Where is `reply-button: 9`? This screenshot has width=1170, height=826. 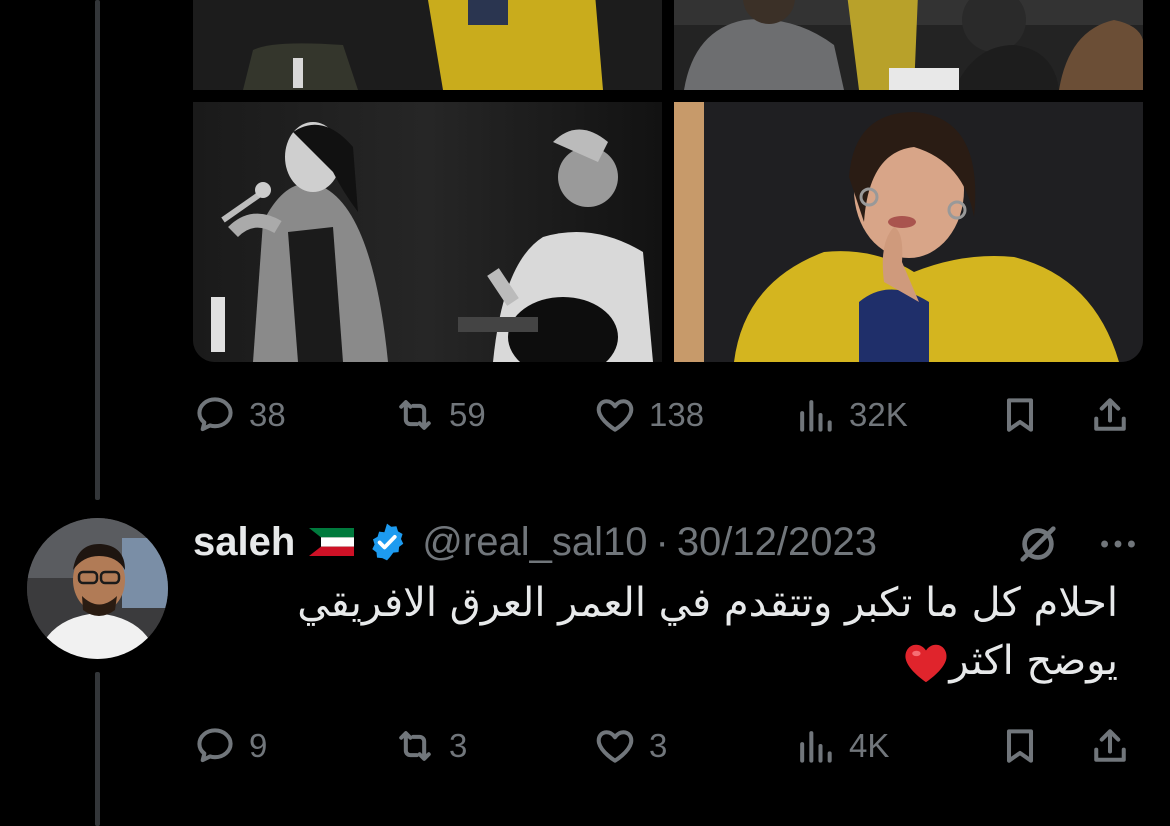 reply-button: 9 is located at coordinates (230, 746).